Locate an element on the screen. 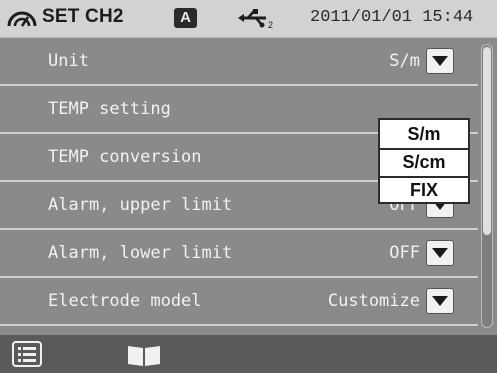  datetime-display: 2011/01/01 15:44 is located at coordinates (392, 17).